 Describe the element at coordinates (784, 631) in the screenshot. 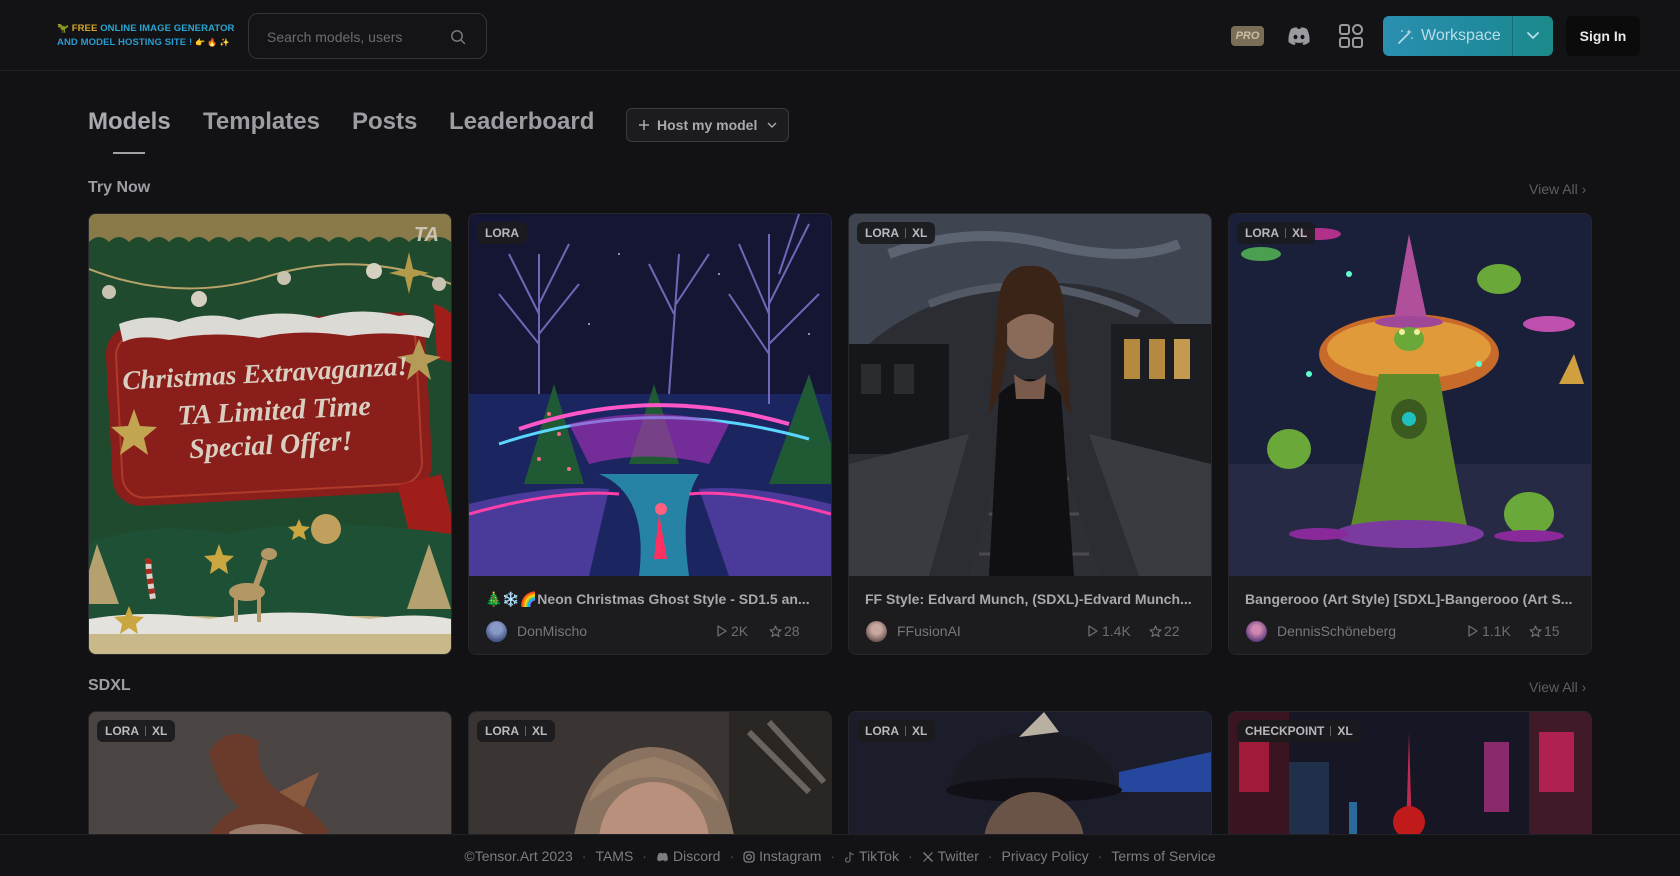

I see `star-count: 28` at that location.